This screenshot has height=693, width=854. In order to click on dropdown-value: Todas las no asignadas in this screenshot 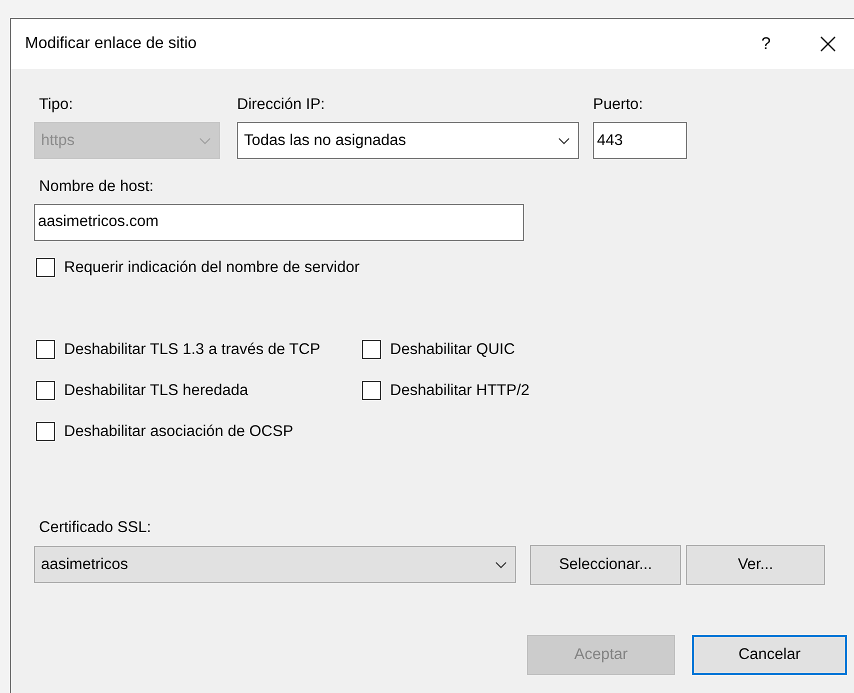, I will do `click(325, 141)`.